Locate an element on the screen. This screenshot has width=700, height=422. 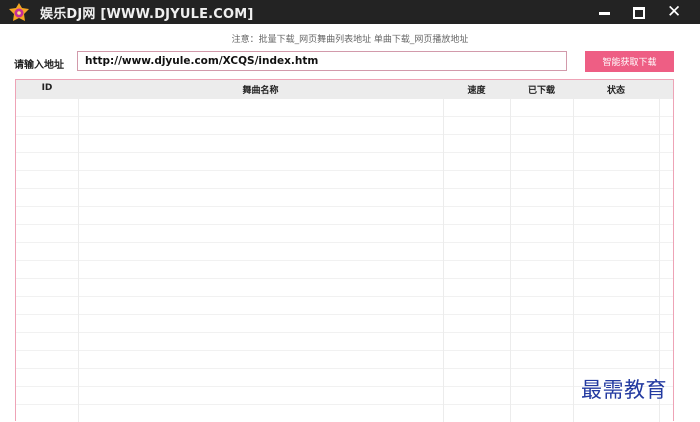
column-header-id: ID is located at coordinates (47, 88).